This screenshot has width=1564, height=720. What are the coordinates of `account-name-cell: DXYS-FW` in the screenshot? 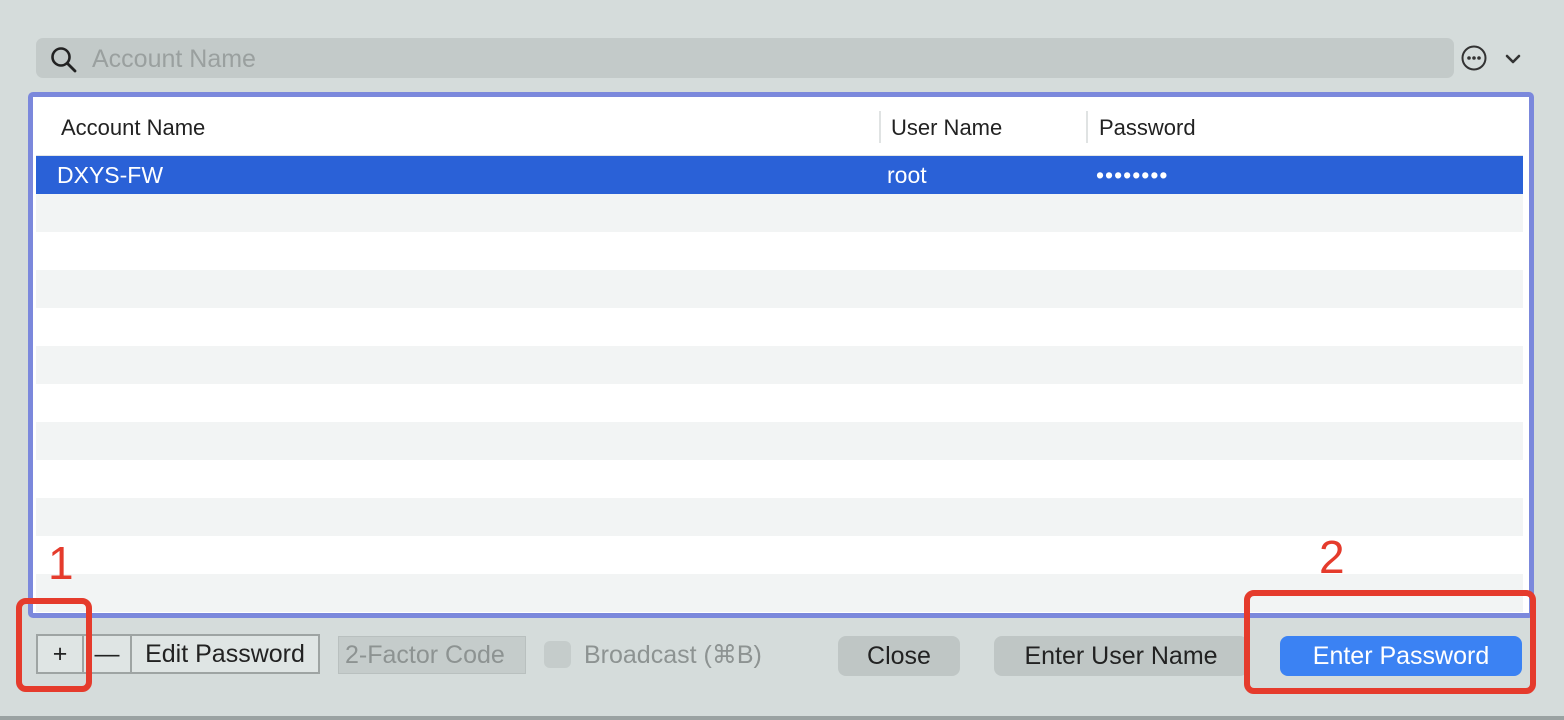 It's located at (110, 175).